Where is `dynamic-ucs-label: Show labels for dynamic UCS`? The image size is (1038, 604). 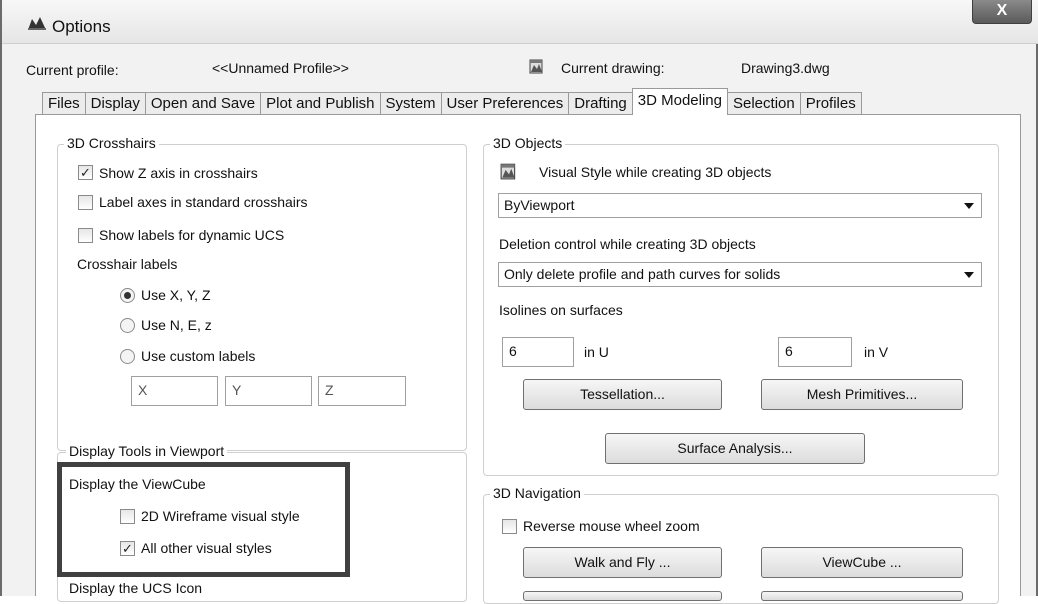
dynamic-ucs-label: Show labels for dynamic UCS is located at coordinates (192, 235).